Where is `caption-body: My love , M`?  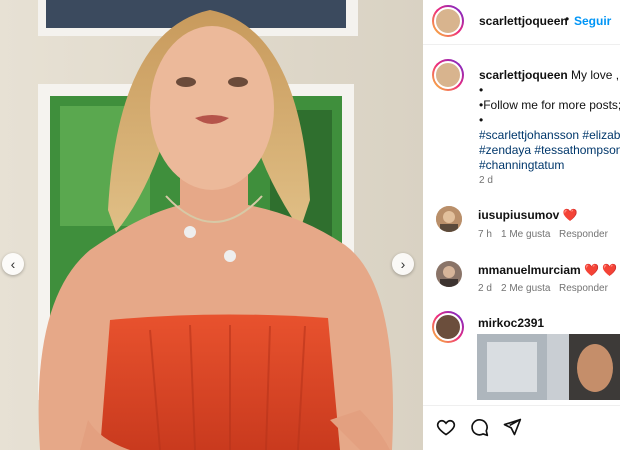
caption-body: My love , M is located at coordinates (595, 75).